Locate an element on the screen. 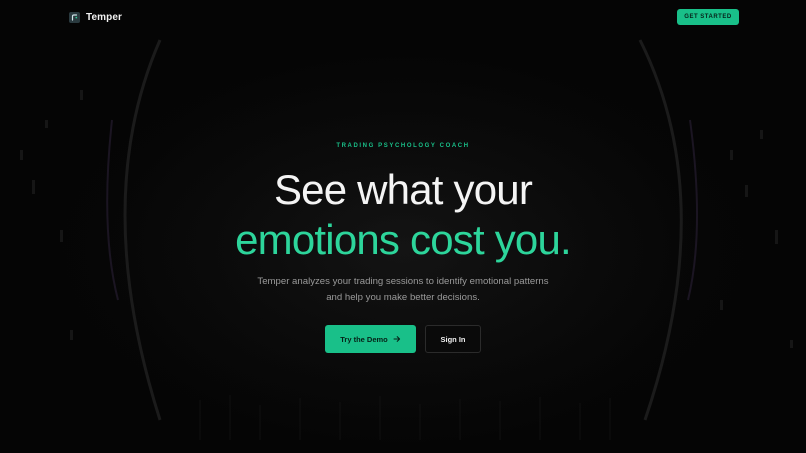  top-nav: Temper GET STARTED is located at coordinates (403, 17).